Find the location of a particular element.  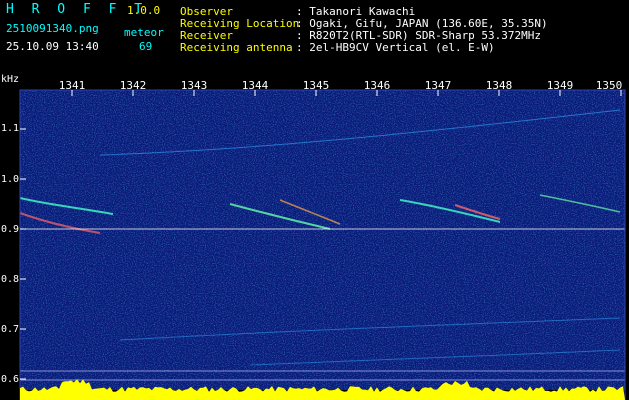

y-tick-0-7: 0.7 is located at coordinates (10, 329).